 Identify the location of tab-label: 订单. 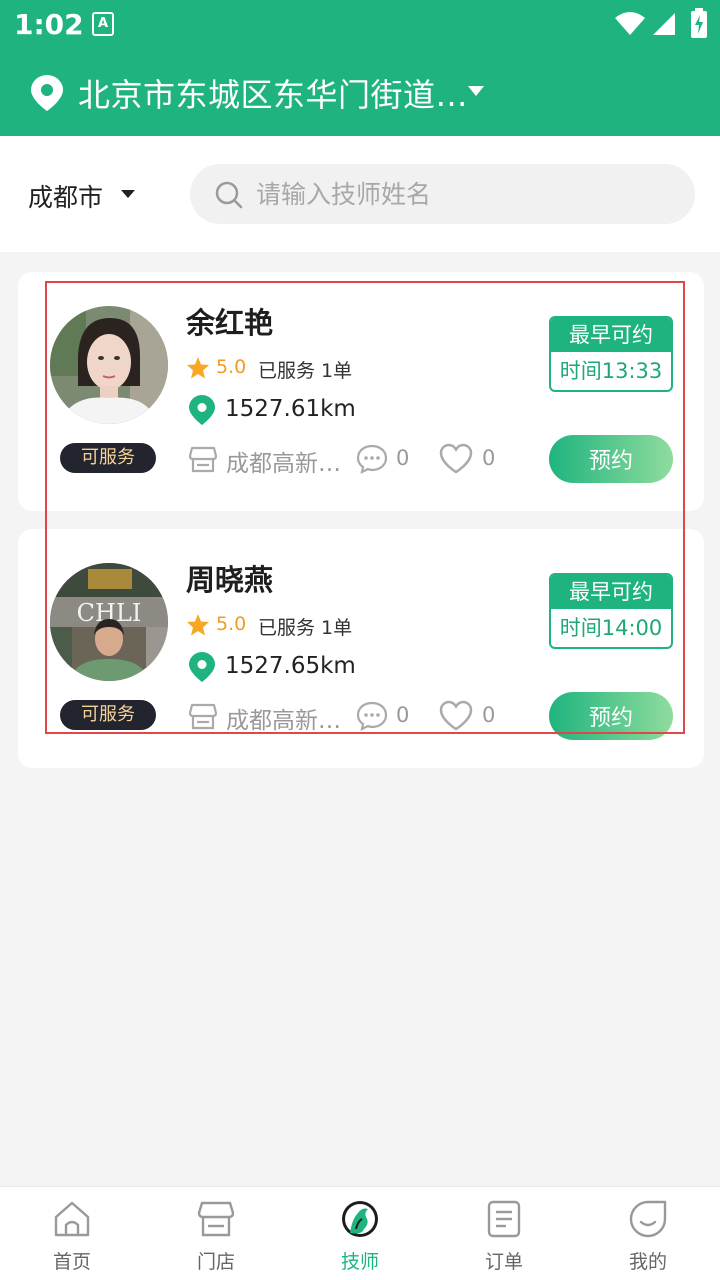
(503, 1262).